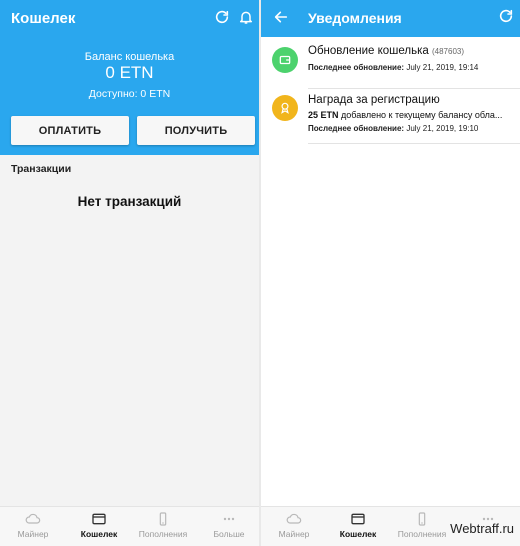 The height and width of the screenshot is (546, 520). I want to click on nav-item-more: Больше, so click(229, 526).